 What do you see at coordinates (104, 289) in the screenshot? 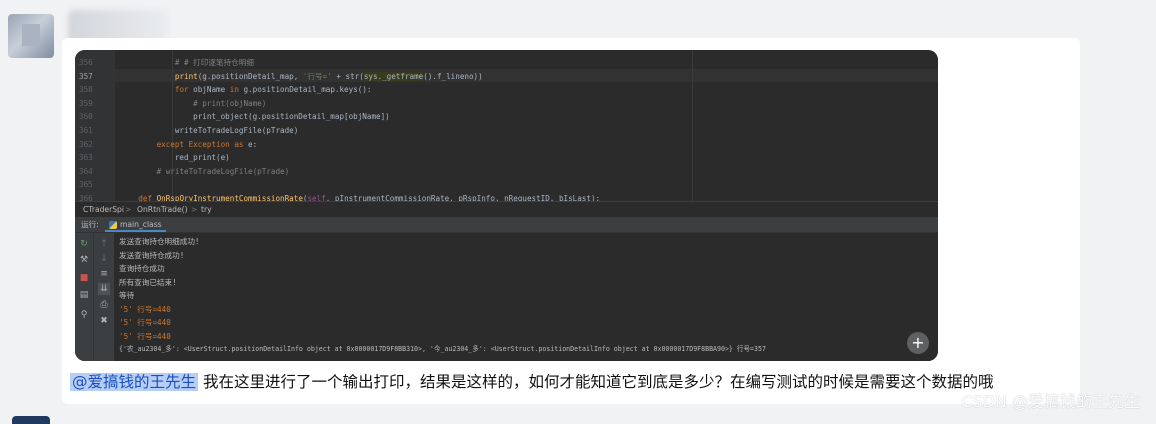
I see `scroll-to-end-icon: ⇊` at bounding box center [104, 289].